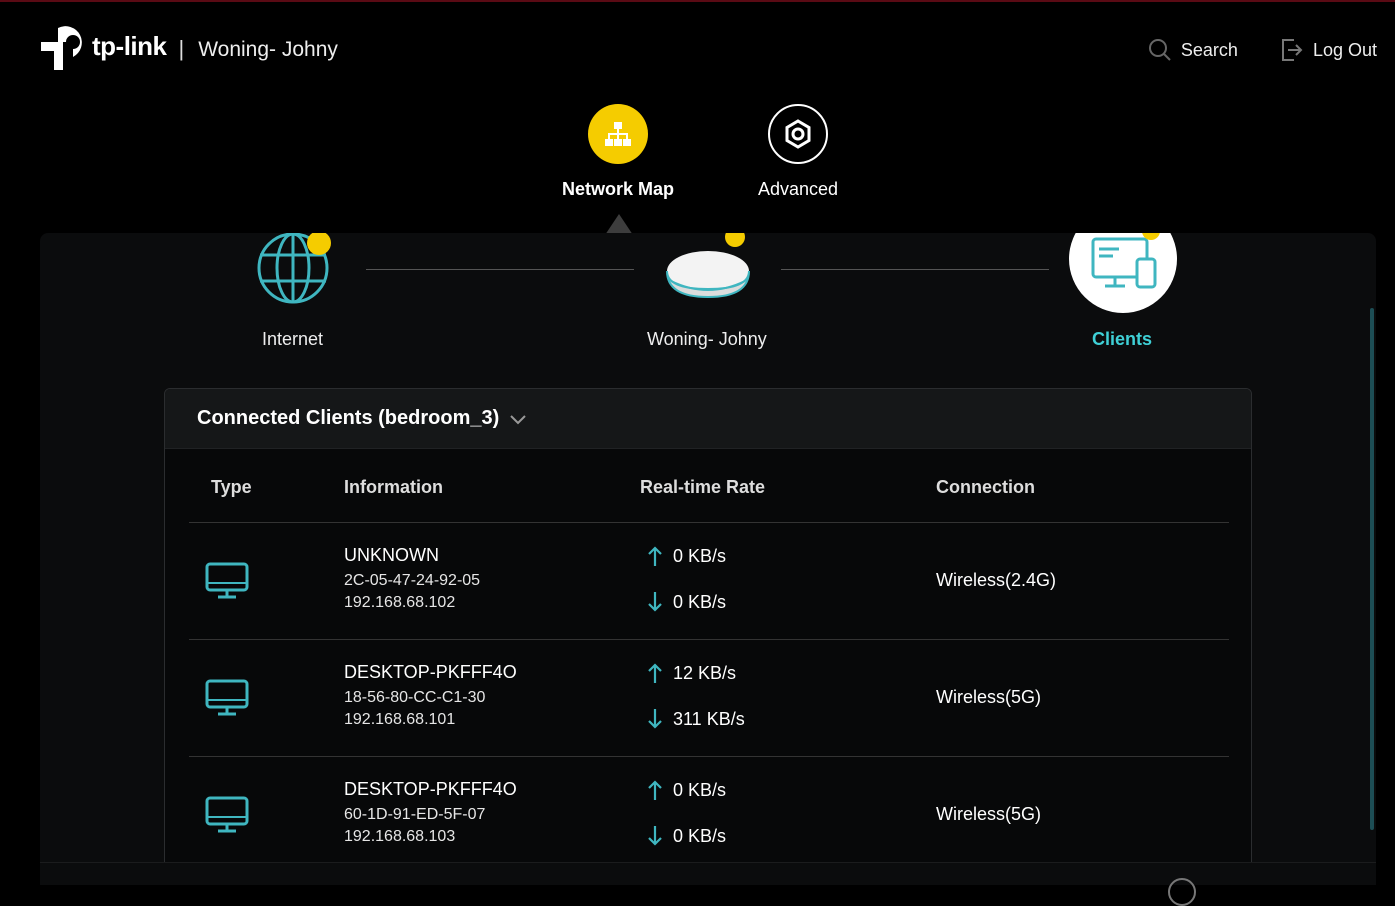 The height and width of the screenshot is (906, 1395). What do you see at coordinates (798, 189) in the screenshot?
I see `advanced-label: Advanced` at bounding box center [798, 189].